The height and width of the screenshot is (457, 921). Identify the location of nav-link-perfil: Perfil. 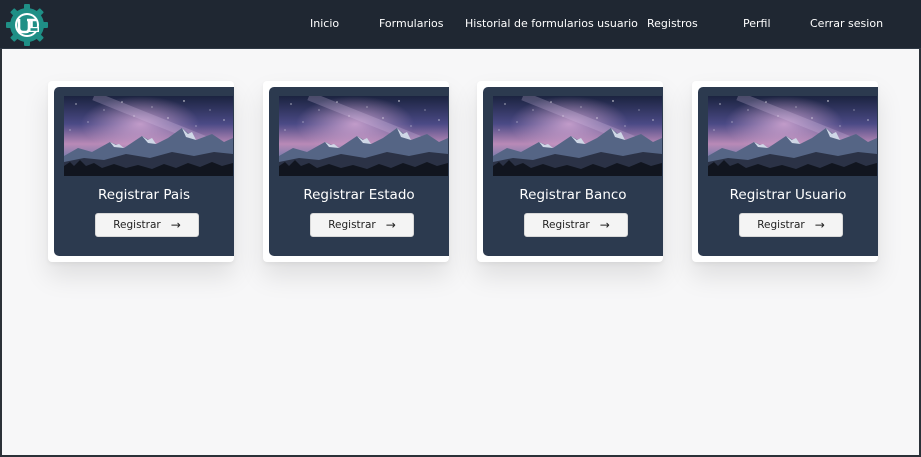
(757, 23).